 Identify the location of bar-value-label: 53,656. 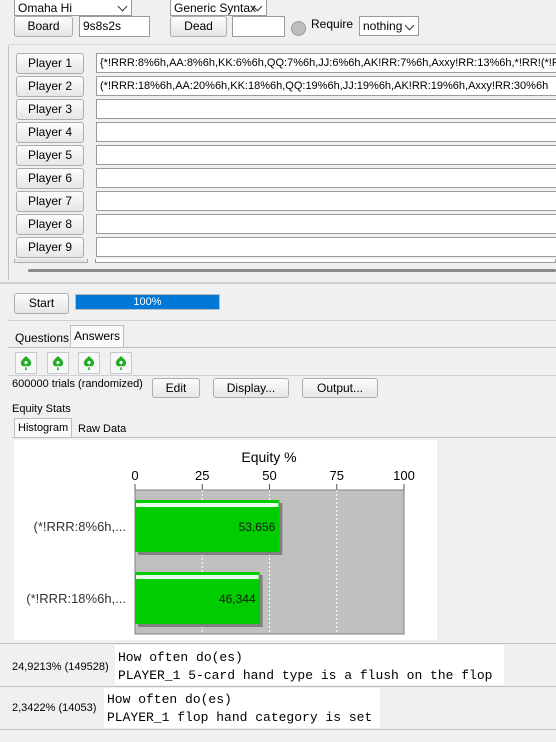
(257, 527).